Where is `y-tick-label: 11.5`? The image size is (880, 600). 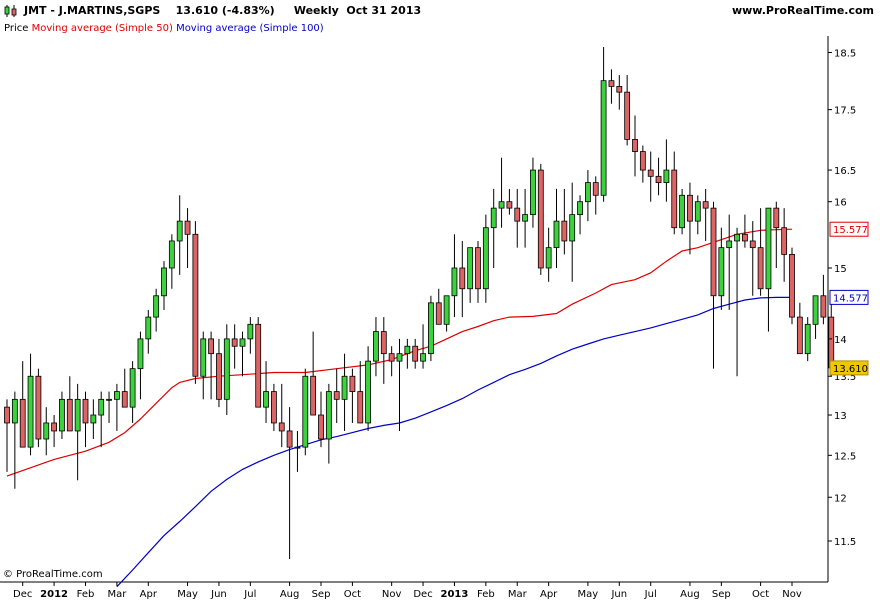 y-tick-label: 11.5 is located at coordinates (845, 542).